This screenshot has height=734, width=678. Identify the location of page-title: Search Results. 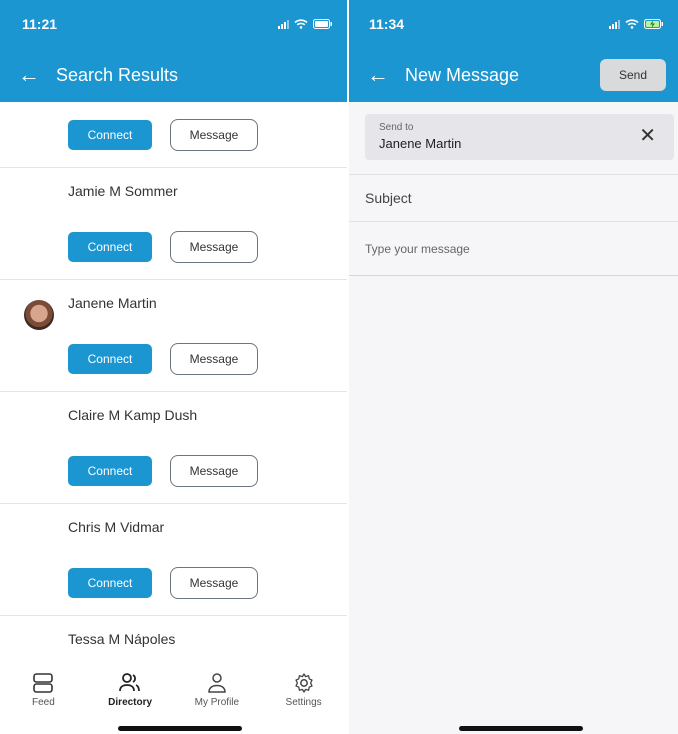
(117, 74).